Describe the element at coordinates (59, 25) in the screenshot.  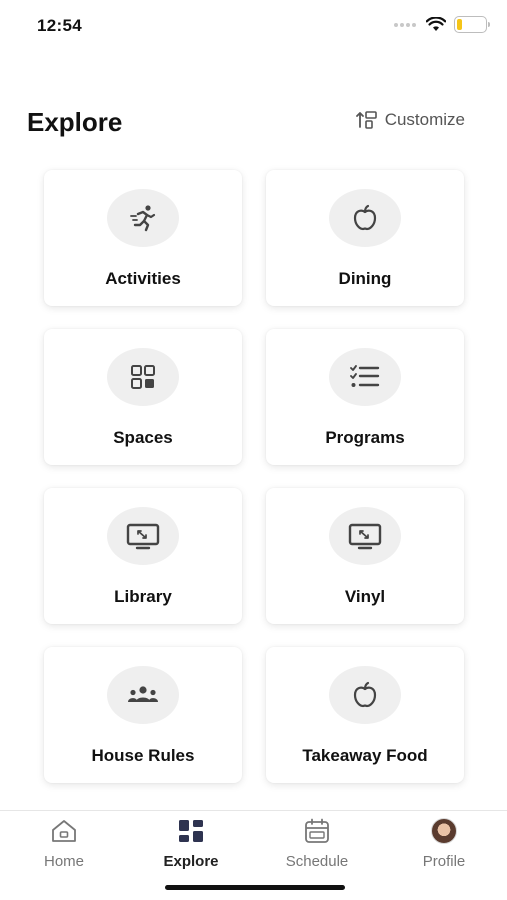
I see `status-time: 12:54` at that location.